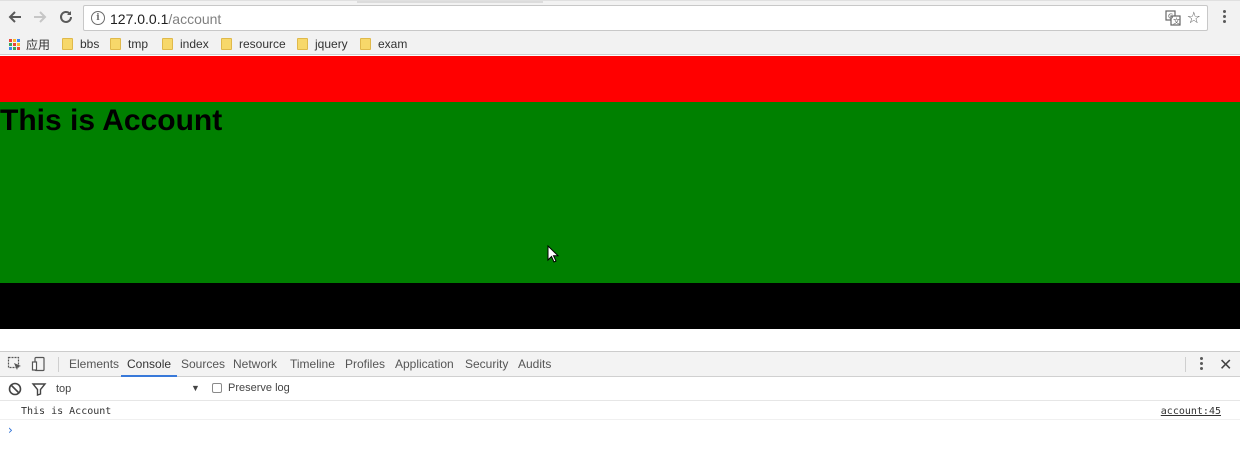 The height and width of the screenshot is (449, 1240). I want to click on star-icon: ☆, so click(1194, 18).